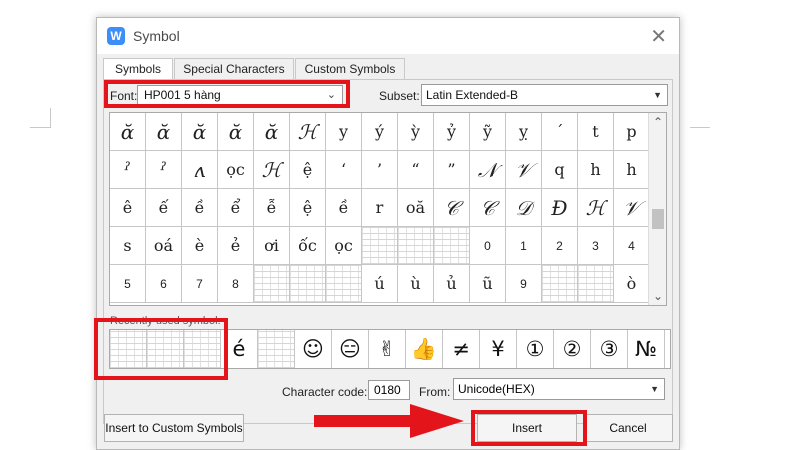 The width and height of the screenshot is (800, 450). Describe the element at coordinates (646, 349) in the screenshot. I see `recent-symbol-cell: №` at that location.